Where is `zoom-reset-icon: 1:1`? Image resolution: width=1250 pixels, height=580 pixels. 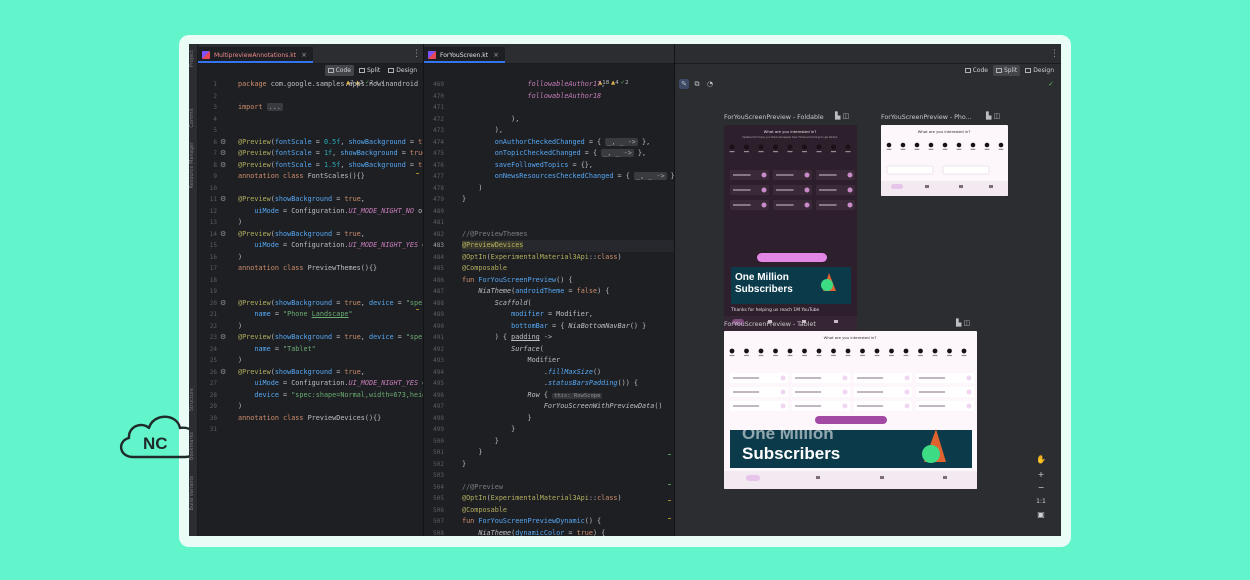
zoom-reset-icon: 1:1 is located at coordinates (1041, 502).